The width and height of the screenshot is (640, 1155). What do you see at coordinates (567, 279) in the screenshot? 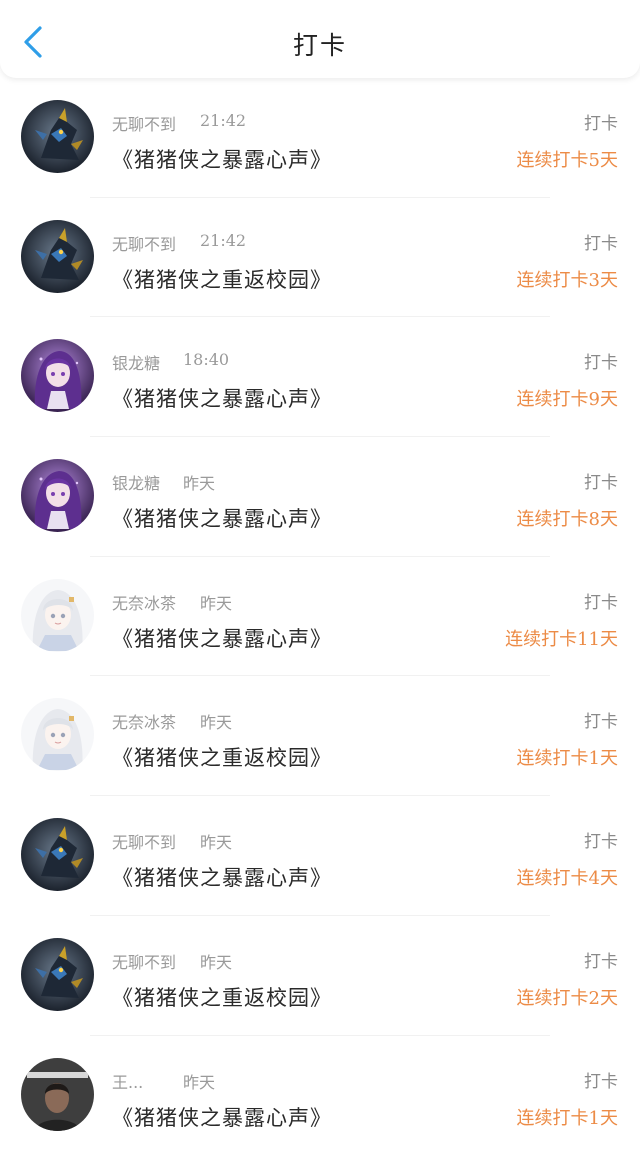
I see `streak-text: 连续打卡3天` at bounding box center [567, 279].